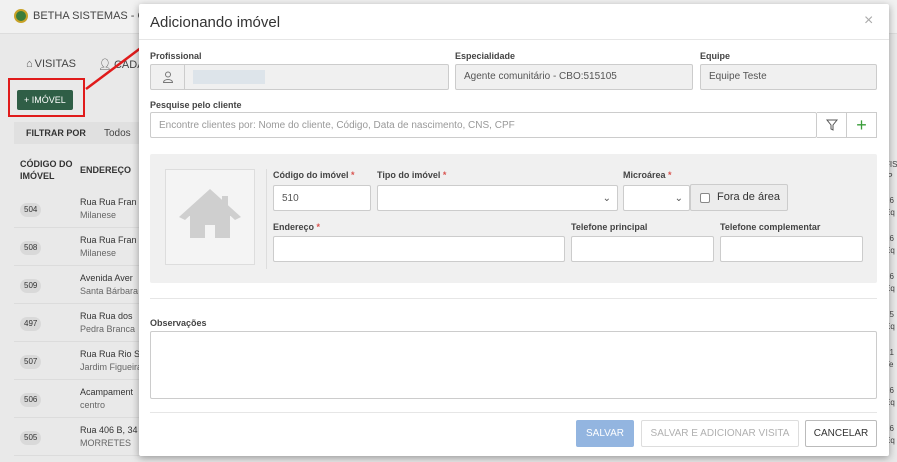 This screenshot has width=897, height=462. I want to click on especialidade-field: Agente comunitário - CBO:515105, so click(574, 77).